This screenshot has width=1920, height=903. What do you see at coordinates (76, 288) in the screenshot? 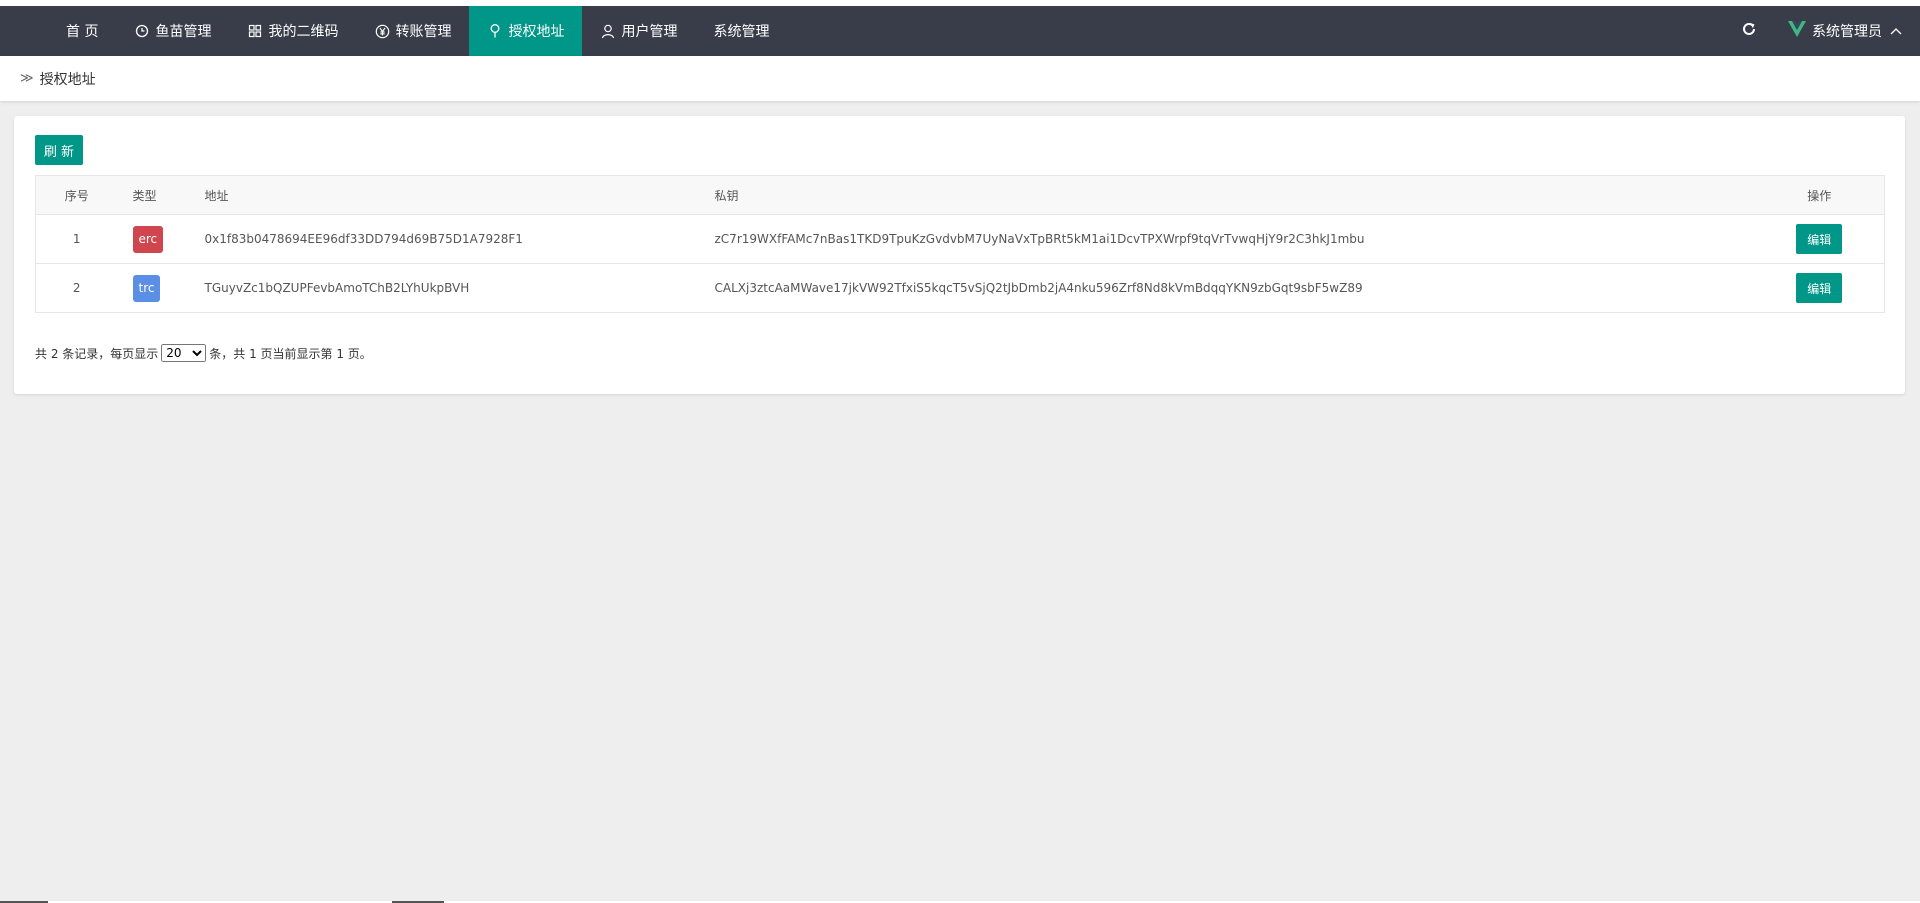
I see `row-index: 2` at bounding box center [76, 288].